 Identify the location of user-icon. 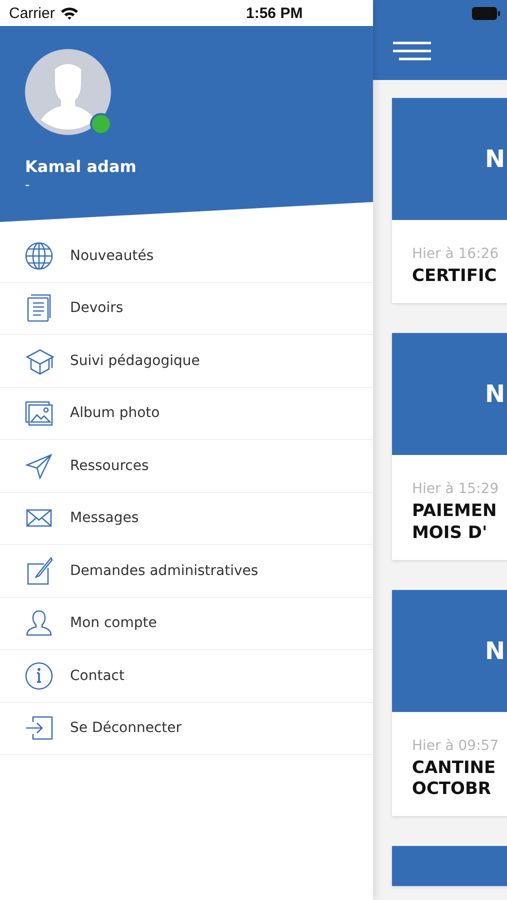
(39, 623).